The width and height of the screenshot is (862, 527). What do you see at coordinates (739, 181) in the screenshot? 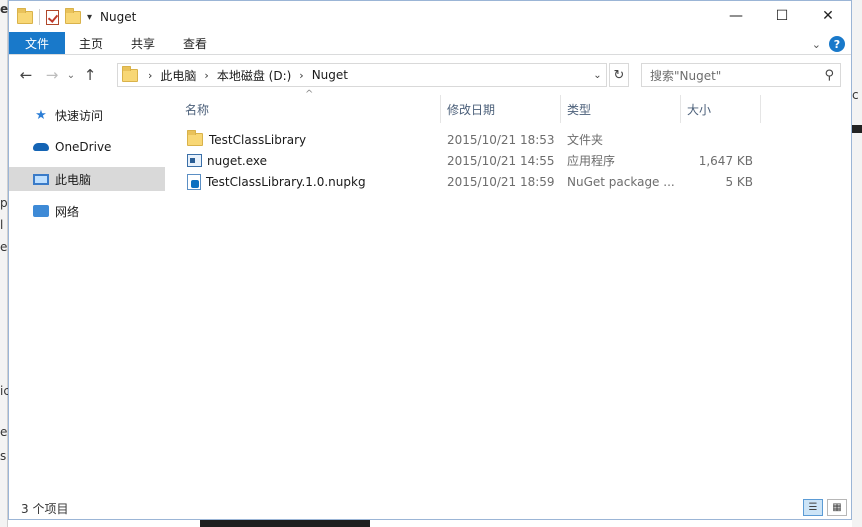
I see `file-size: 5 KB` at bounding box center [739, 181].